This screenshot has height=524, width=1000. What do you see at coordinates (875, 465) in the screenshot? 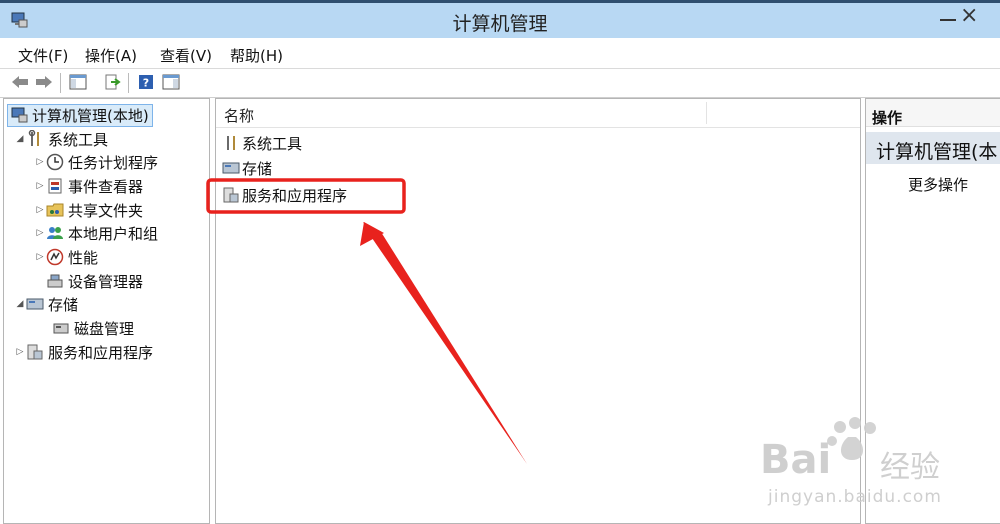
I see `baidu-watermark: Bai 经验 jingyan.baidu.com` at bounding box center [875, 465].